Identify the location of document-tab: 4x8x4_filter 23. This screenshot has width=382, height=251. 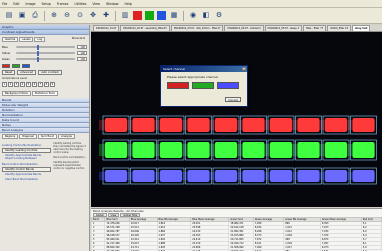
(339, 28).